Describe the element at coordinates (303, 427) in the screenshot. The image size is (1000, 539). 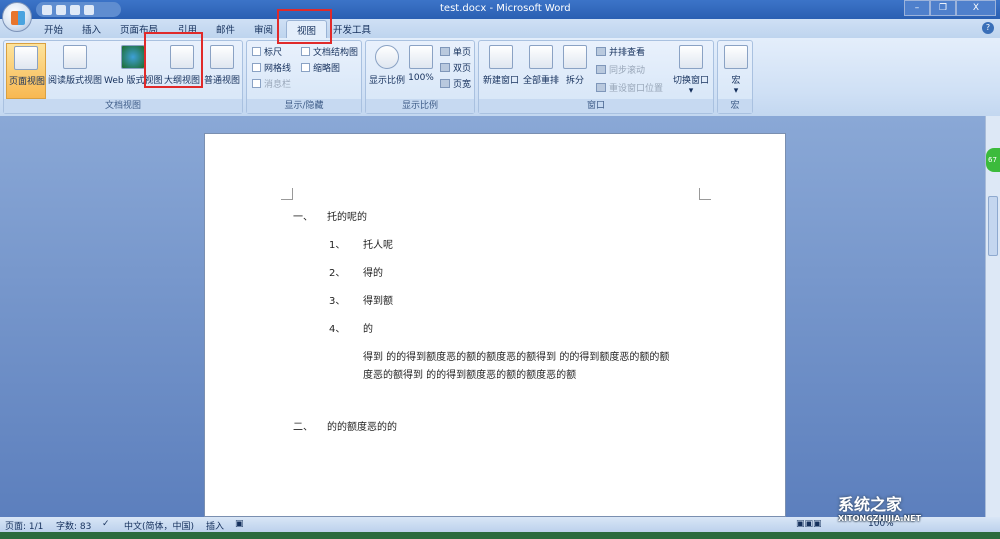
I see `heading-number: 二、` at that location.